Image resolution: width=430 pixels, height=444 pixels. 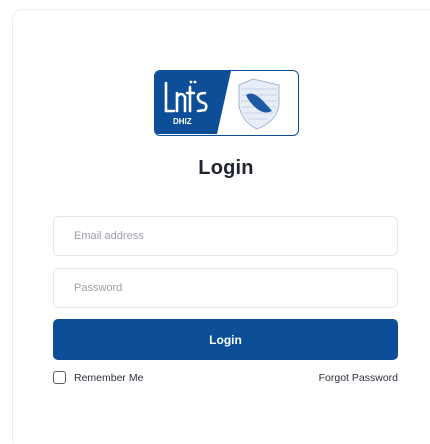 I want to click on email-field, so click(x=225, y=236).